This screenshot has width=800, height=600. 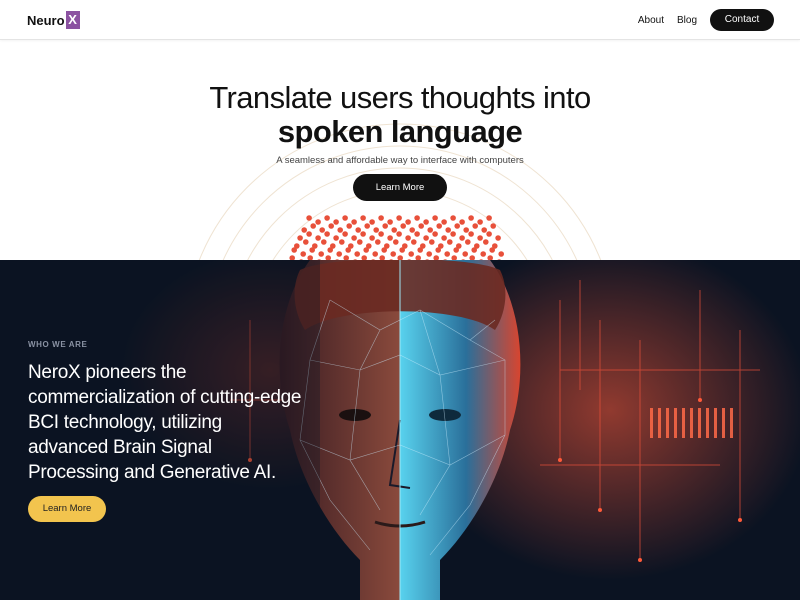 I want to click on main-nav: About Blog Contact, so click(x=706, y=20).